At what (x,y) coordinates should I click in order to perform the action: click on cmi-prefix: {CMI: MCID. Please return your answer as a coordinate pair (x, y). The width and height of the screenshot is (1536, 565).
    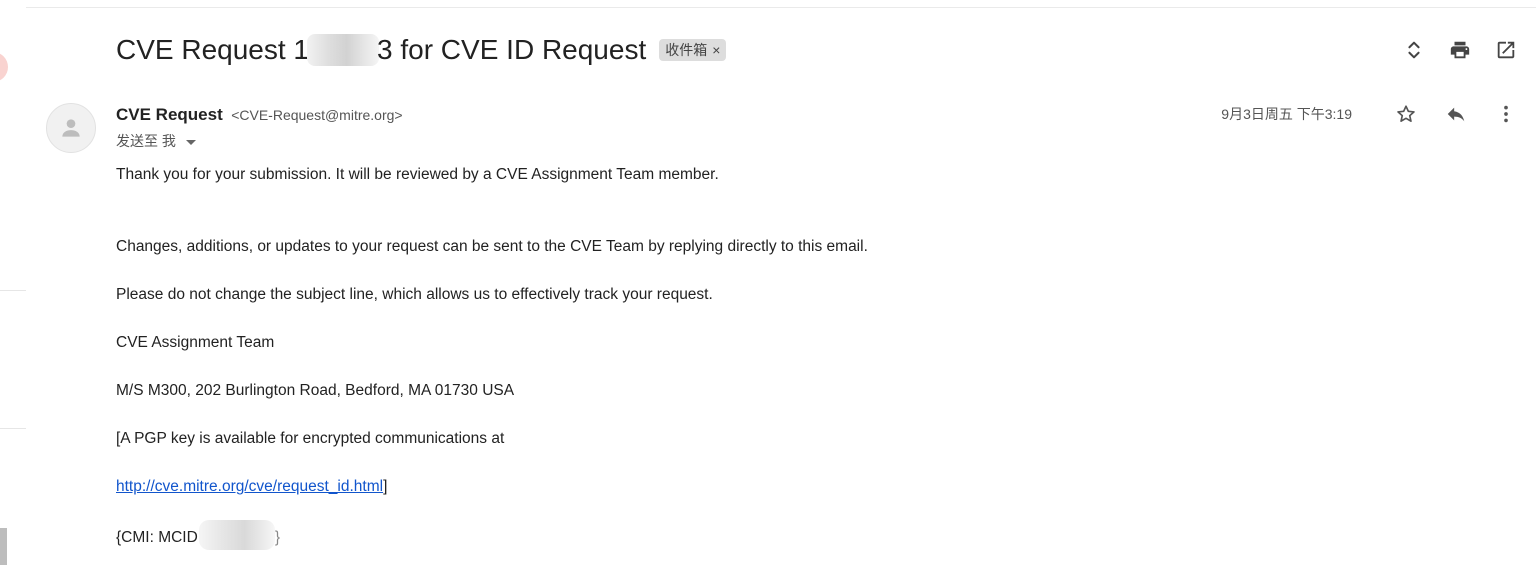
    Looking at the image, I should click on (157, 538).